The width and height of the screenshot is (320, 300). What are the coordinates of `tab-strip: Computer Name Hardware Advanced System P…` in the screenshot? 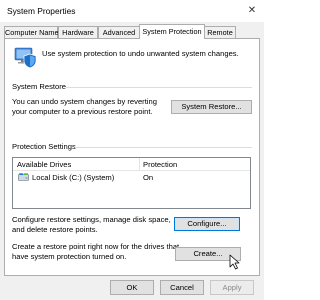 It's located at (132, 31).